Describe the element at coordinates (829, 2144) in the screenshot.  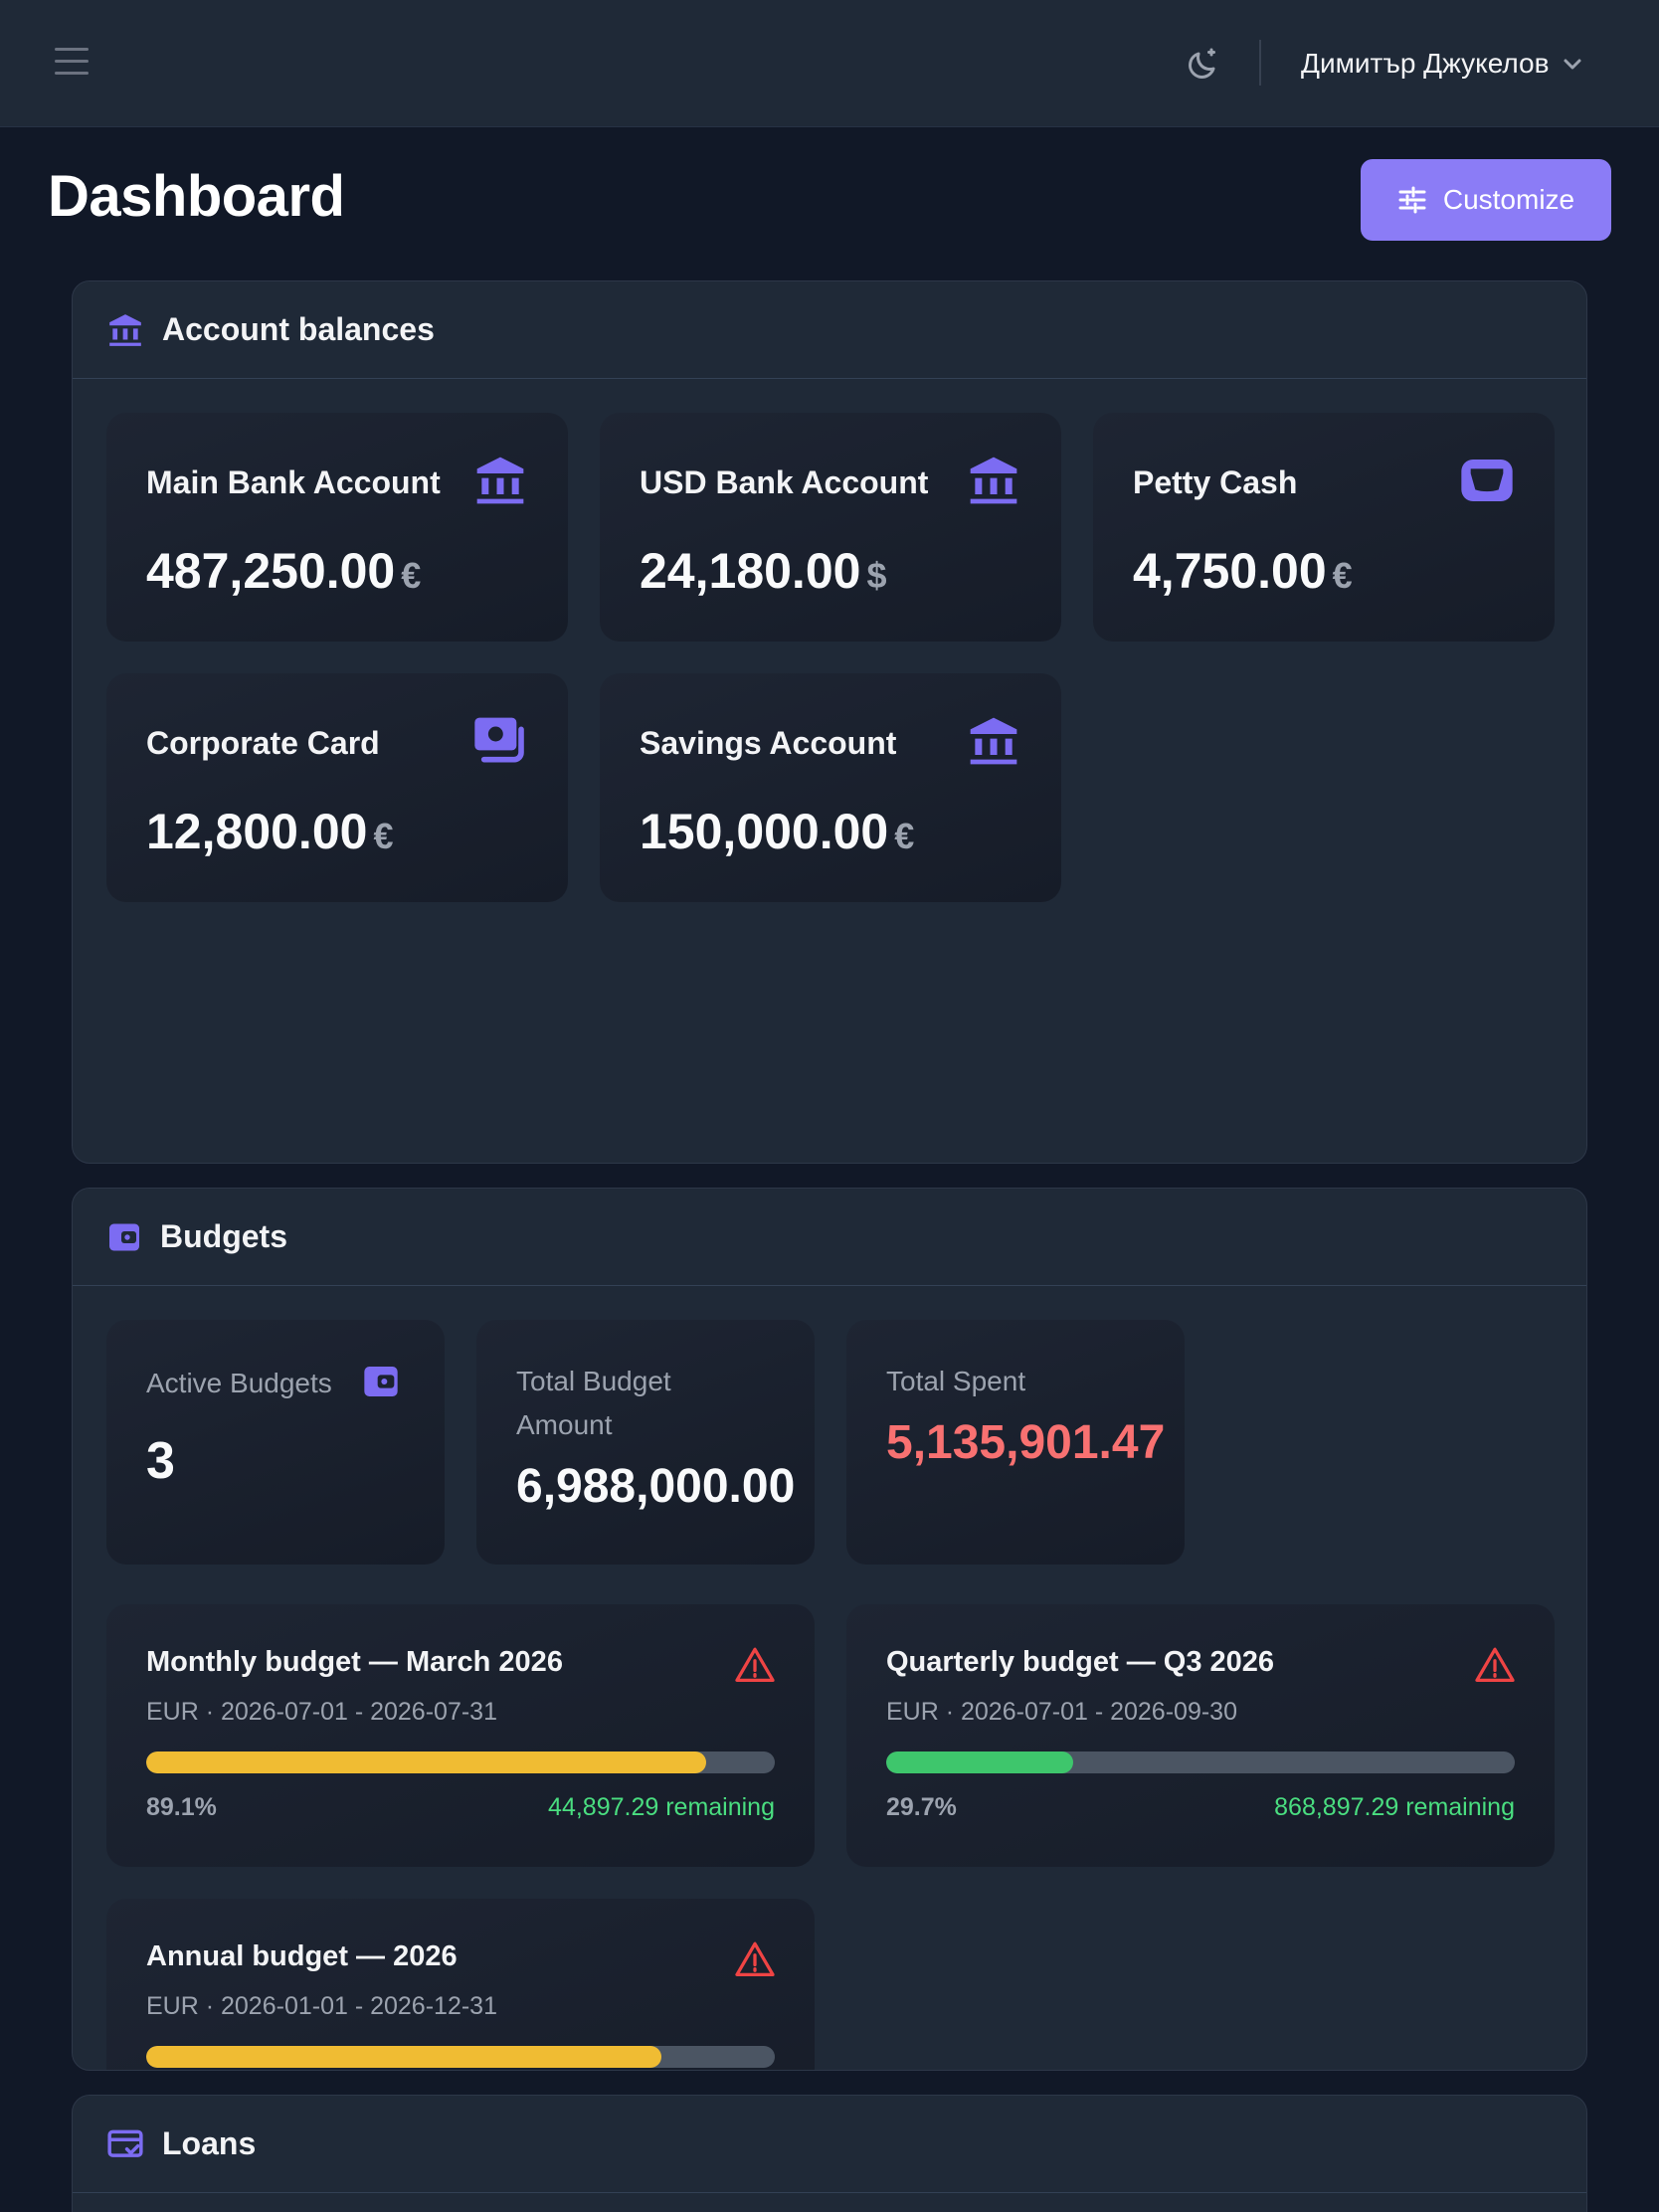
I see `loans-header: Loans` at that location.